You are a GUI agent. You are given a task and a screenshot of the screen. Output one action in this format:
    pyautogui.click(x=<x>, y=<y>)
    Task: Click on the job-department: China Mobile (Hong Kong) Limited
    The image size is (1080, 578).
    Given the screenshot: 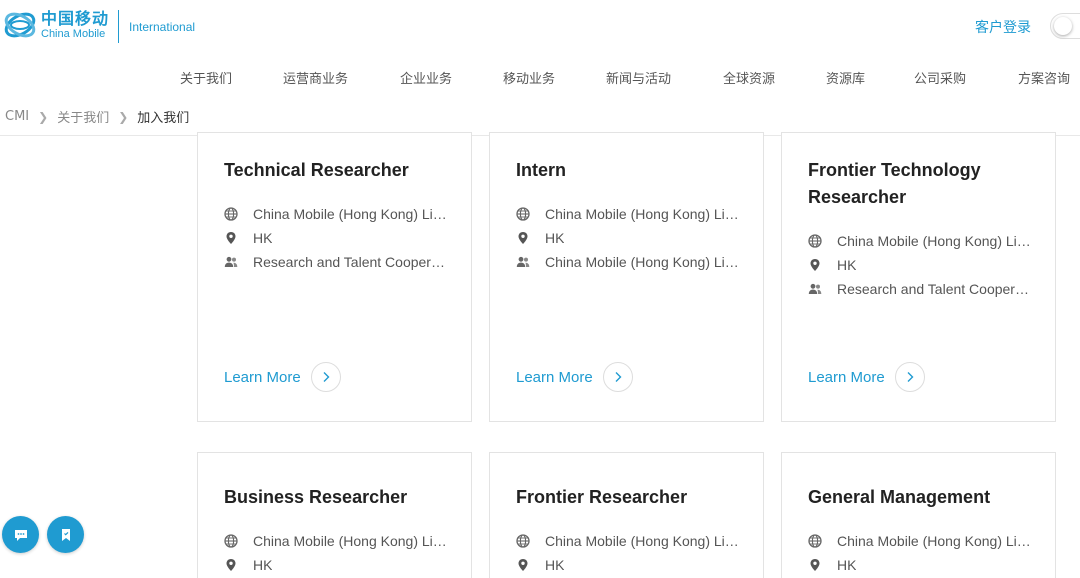 What is the action you would take?
    pyautogui.click(x=628, y=262)
    